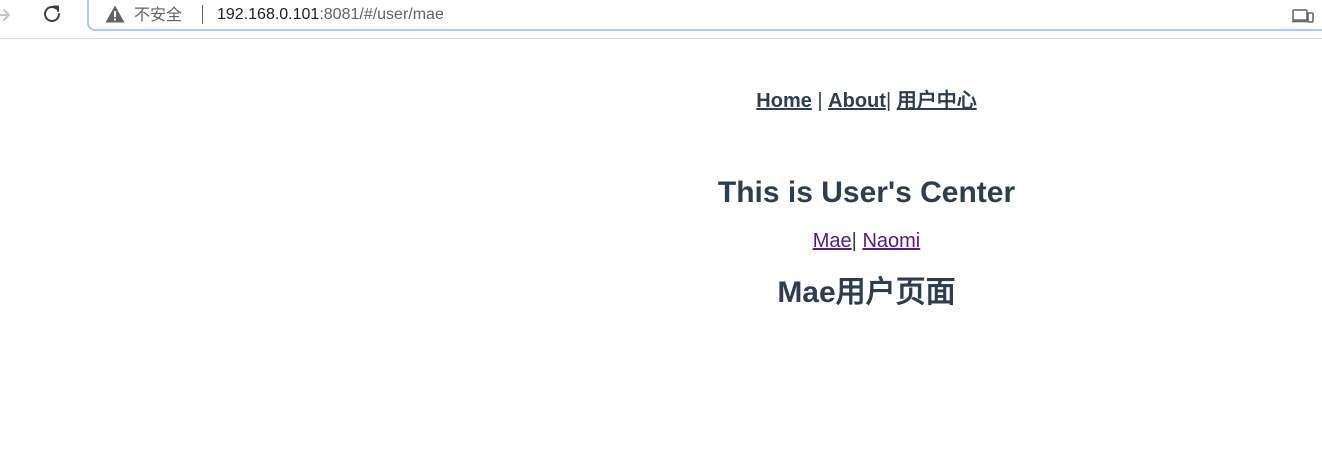  I want to click on url-text: 192.168.0.101:8081/#/user/mae, so click(330, 15).